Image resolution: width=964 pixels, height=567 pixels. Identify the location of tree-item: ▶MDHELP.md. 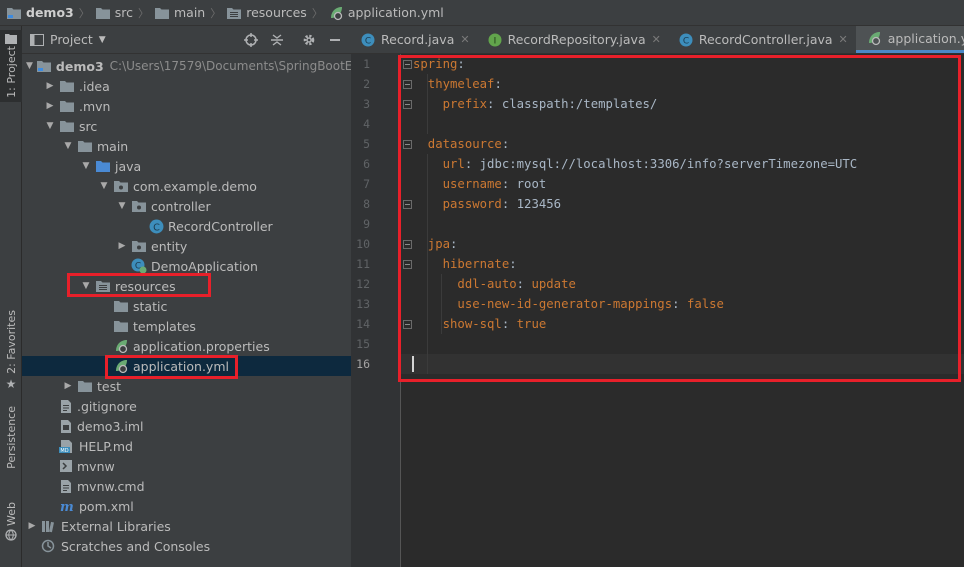
(186, 446).